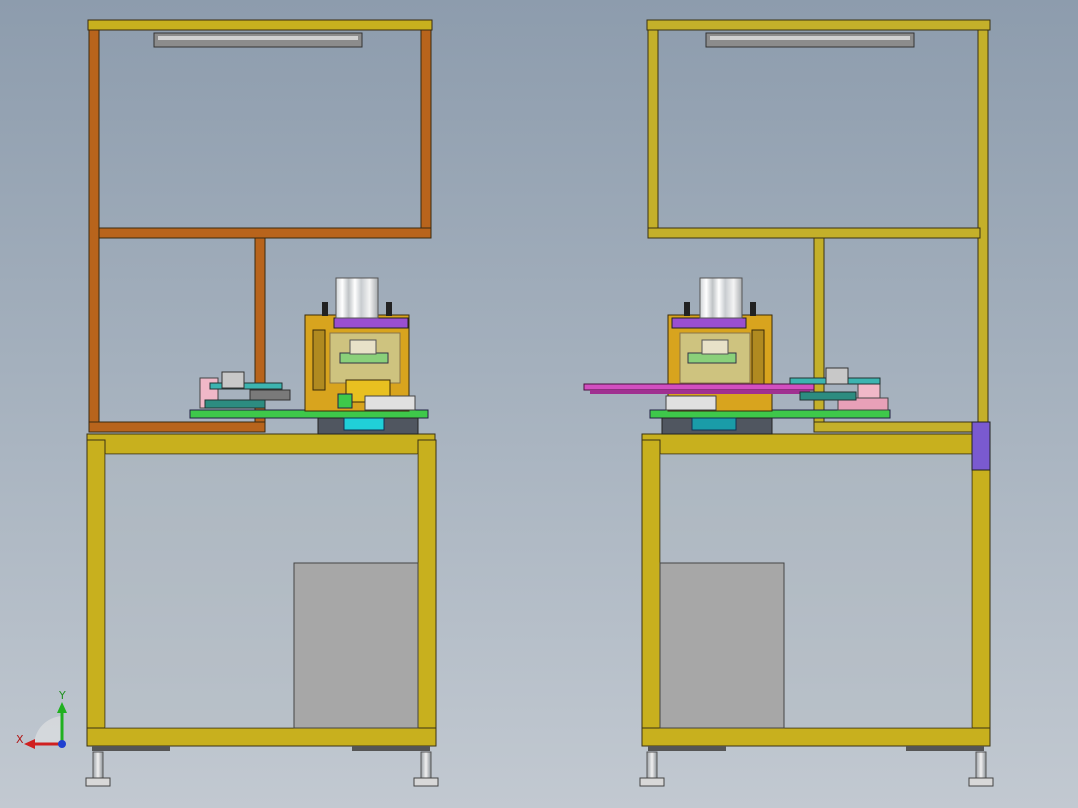 The image size is (1078, 808). Describe the element at coordinates (245, 390) in the screenshot. I see `left-side-fixture` at that location.